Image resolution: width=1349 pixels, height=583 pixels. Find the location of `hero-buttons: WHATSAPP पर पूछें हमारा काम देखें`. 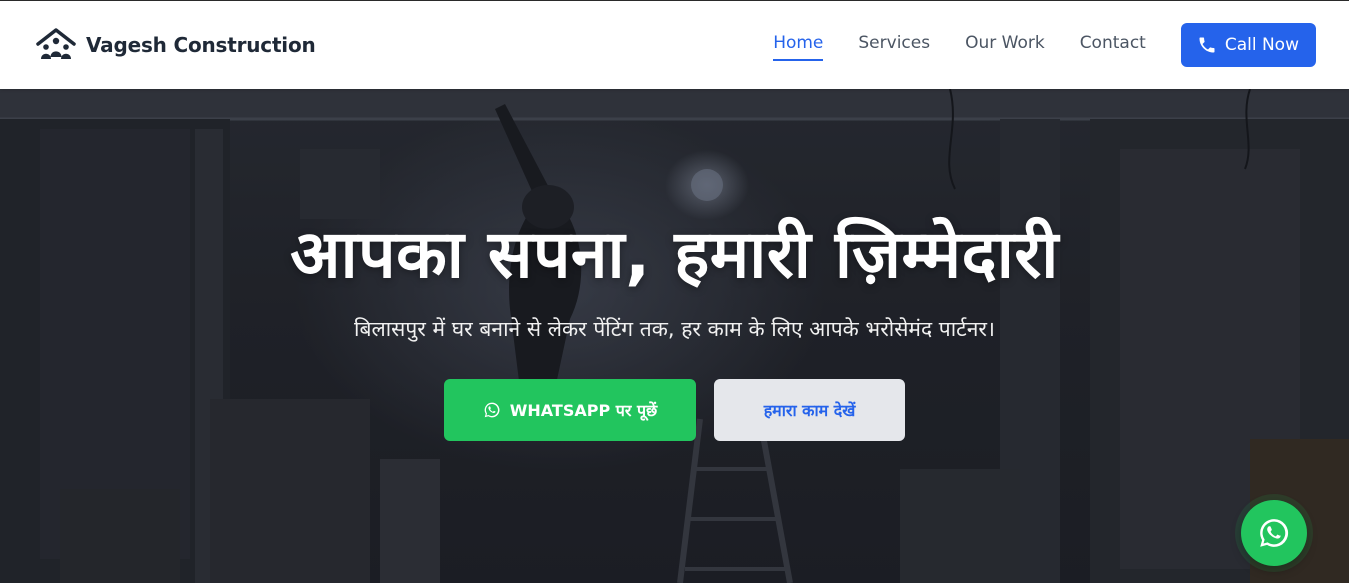

hero-buttons: WHATSAPP पर पूछें हमारा काम देखें is located at coordinates (674, 410).